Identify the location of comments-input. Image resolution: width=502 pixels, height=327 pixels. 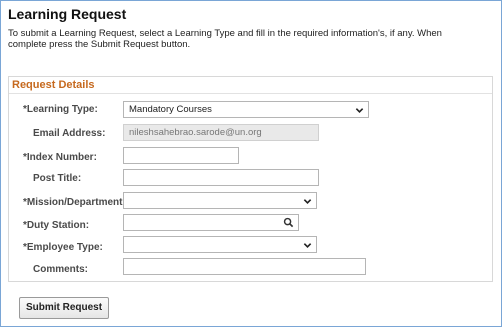
(244, 266).